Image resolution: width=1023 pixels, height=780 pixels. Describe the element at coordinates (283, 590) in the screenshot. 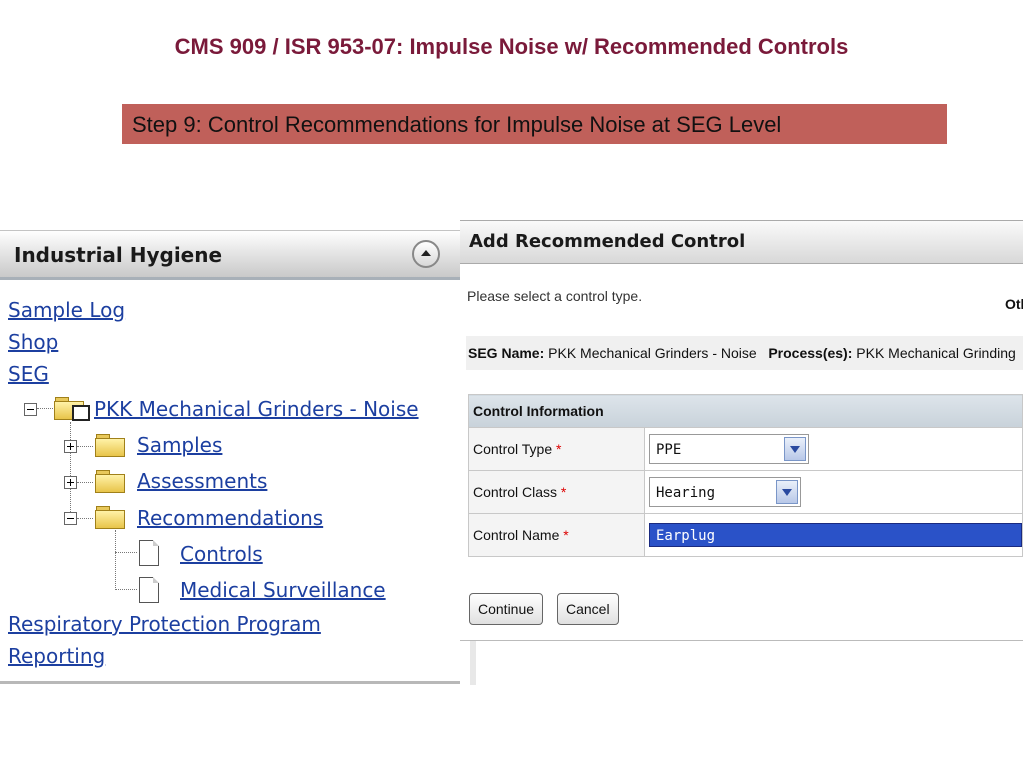

I see `tree-link-medical-surveillance: Medical Surveillance` at that location.